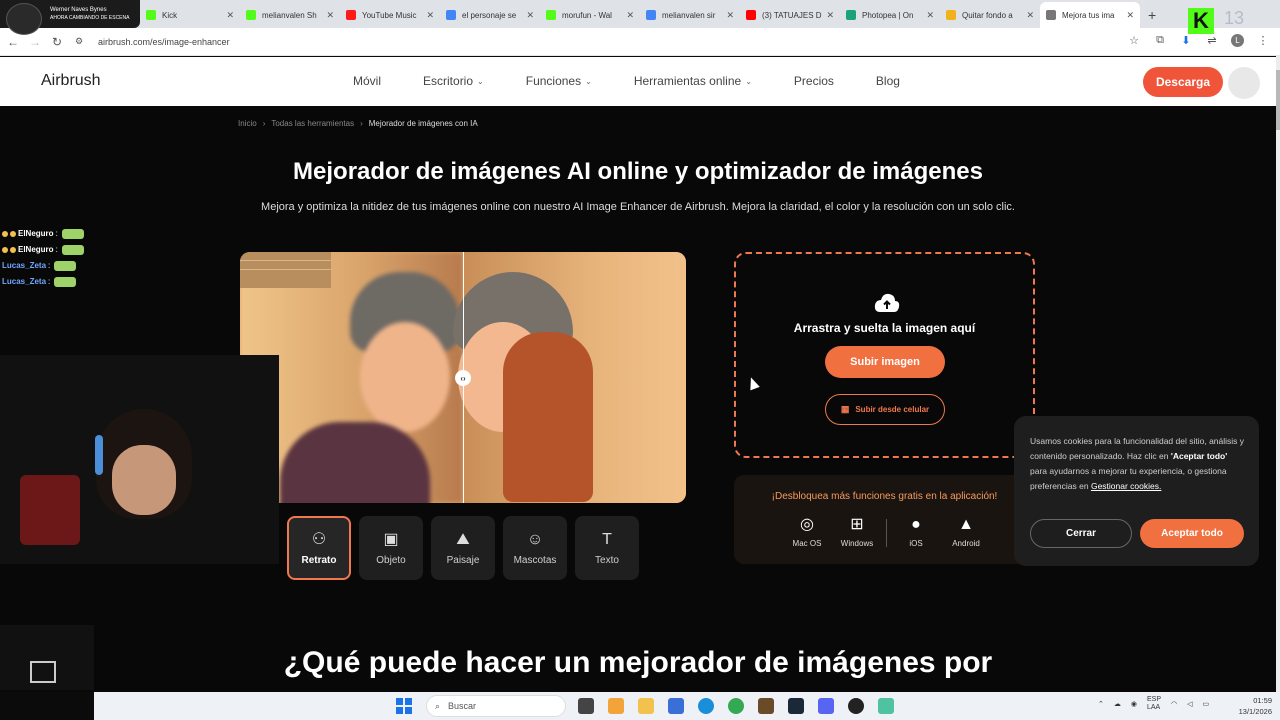 This screenshot has width=1280, height=720. I want to click on dino-icon, so click(43, 672).